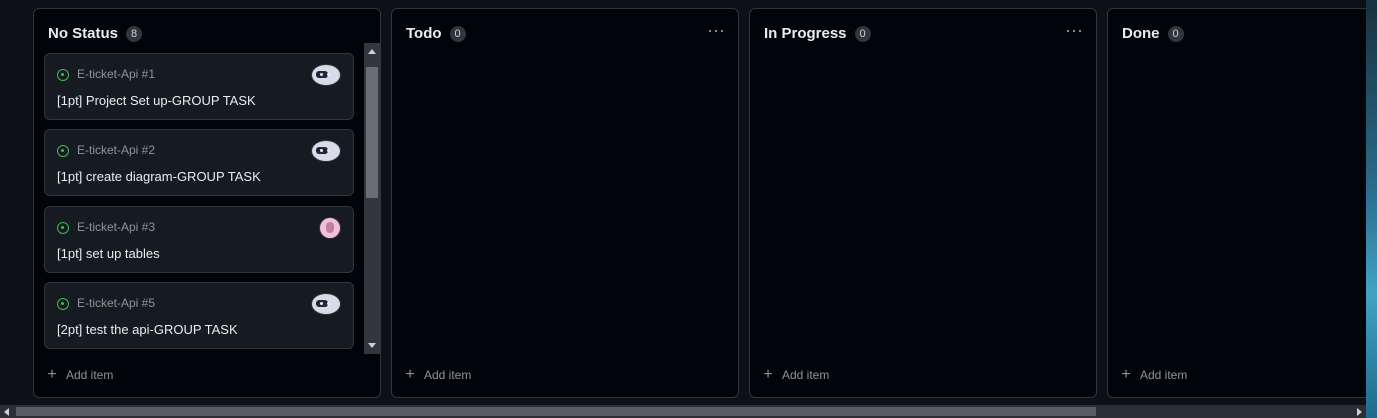 This screenshot has width=1377, height=418. What do you see at coordinates (805, 33) in the screenshot?
I see `column-title: In Progress` at bounding box center [805, 33].